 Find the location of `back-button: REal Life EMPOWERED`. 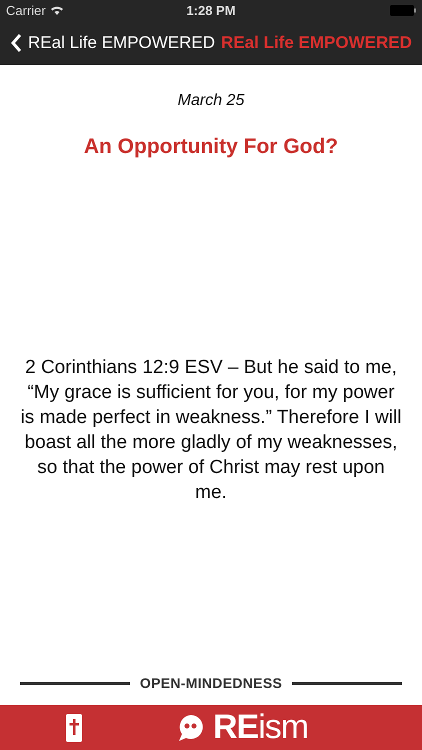

back-button: REal Life EMPOWERED is located at coordinates (113, 42).